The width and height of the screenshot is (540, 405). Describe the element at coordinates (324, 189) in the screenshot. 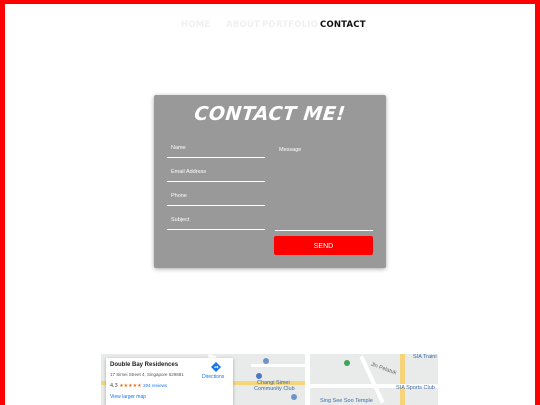

I see `message-textarea: Message` at that location.